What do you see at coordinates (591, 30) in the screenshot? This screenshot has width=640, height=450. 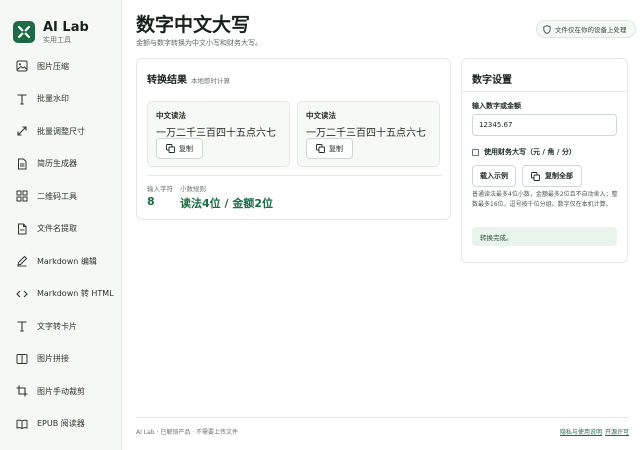 I see `badge-text: 文件仅在你的设备上处理` at bounding box center [591, 30].